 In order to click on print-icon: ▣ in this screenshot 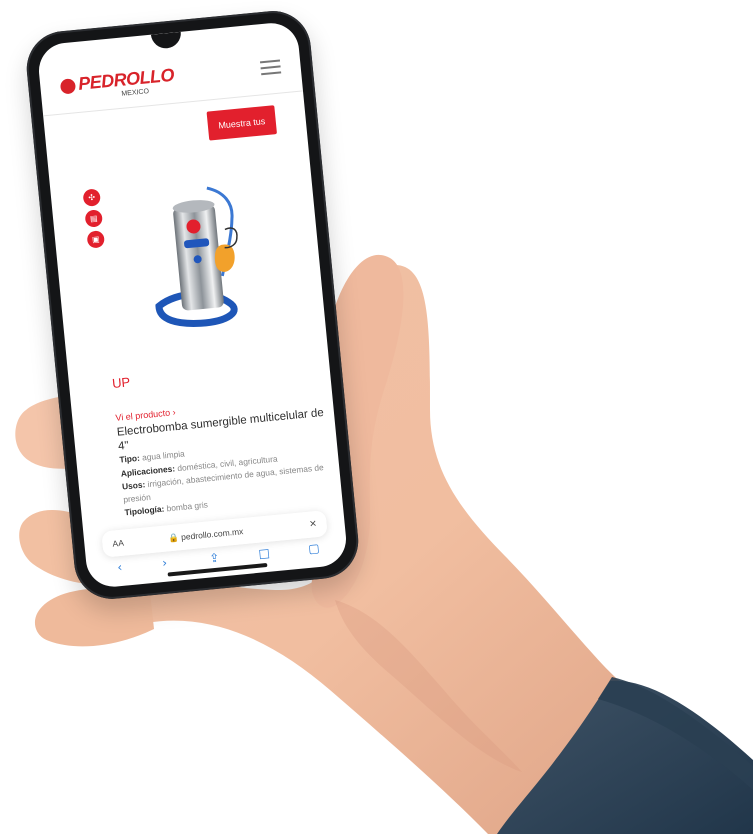, I will do `click(96, 239)`.